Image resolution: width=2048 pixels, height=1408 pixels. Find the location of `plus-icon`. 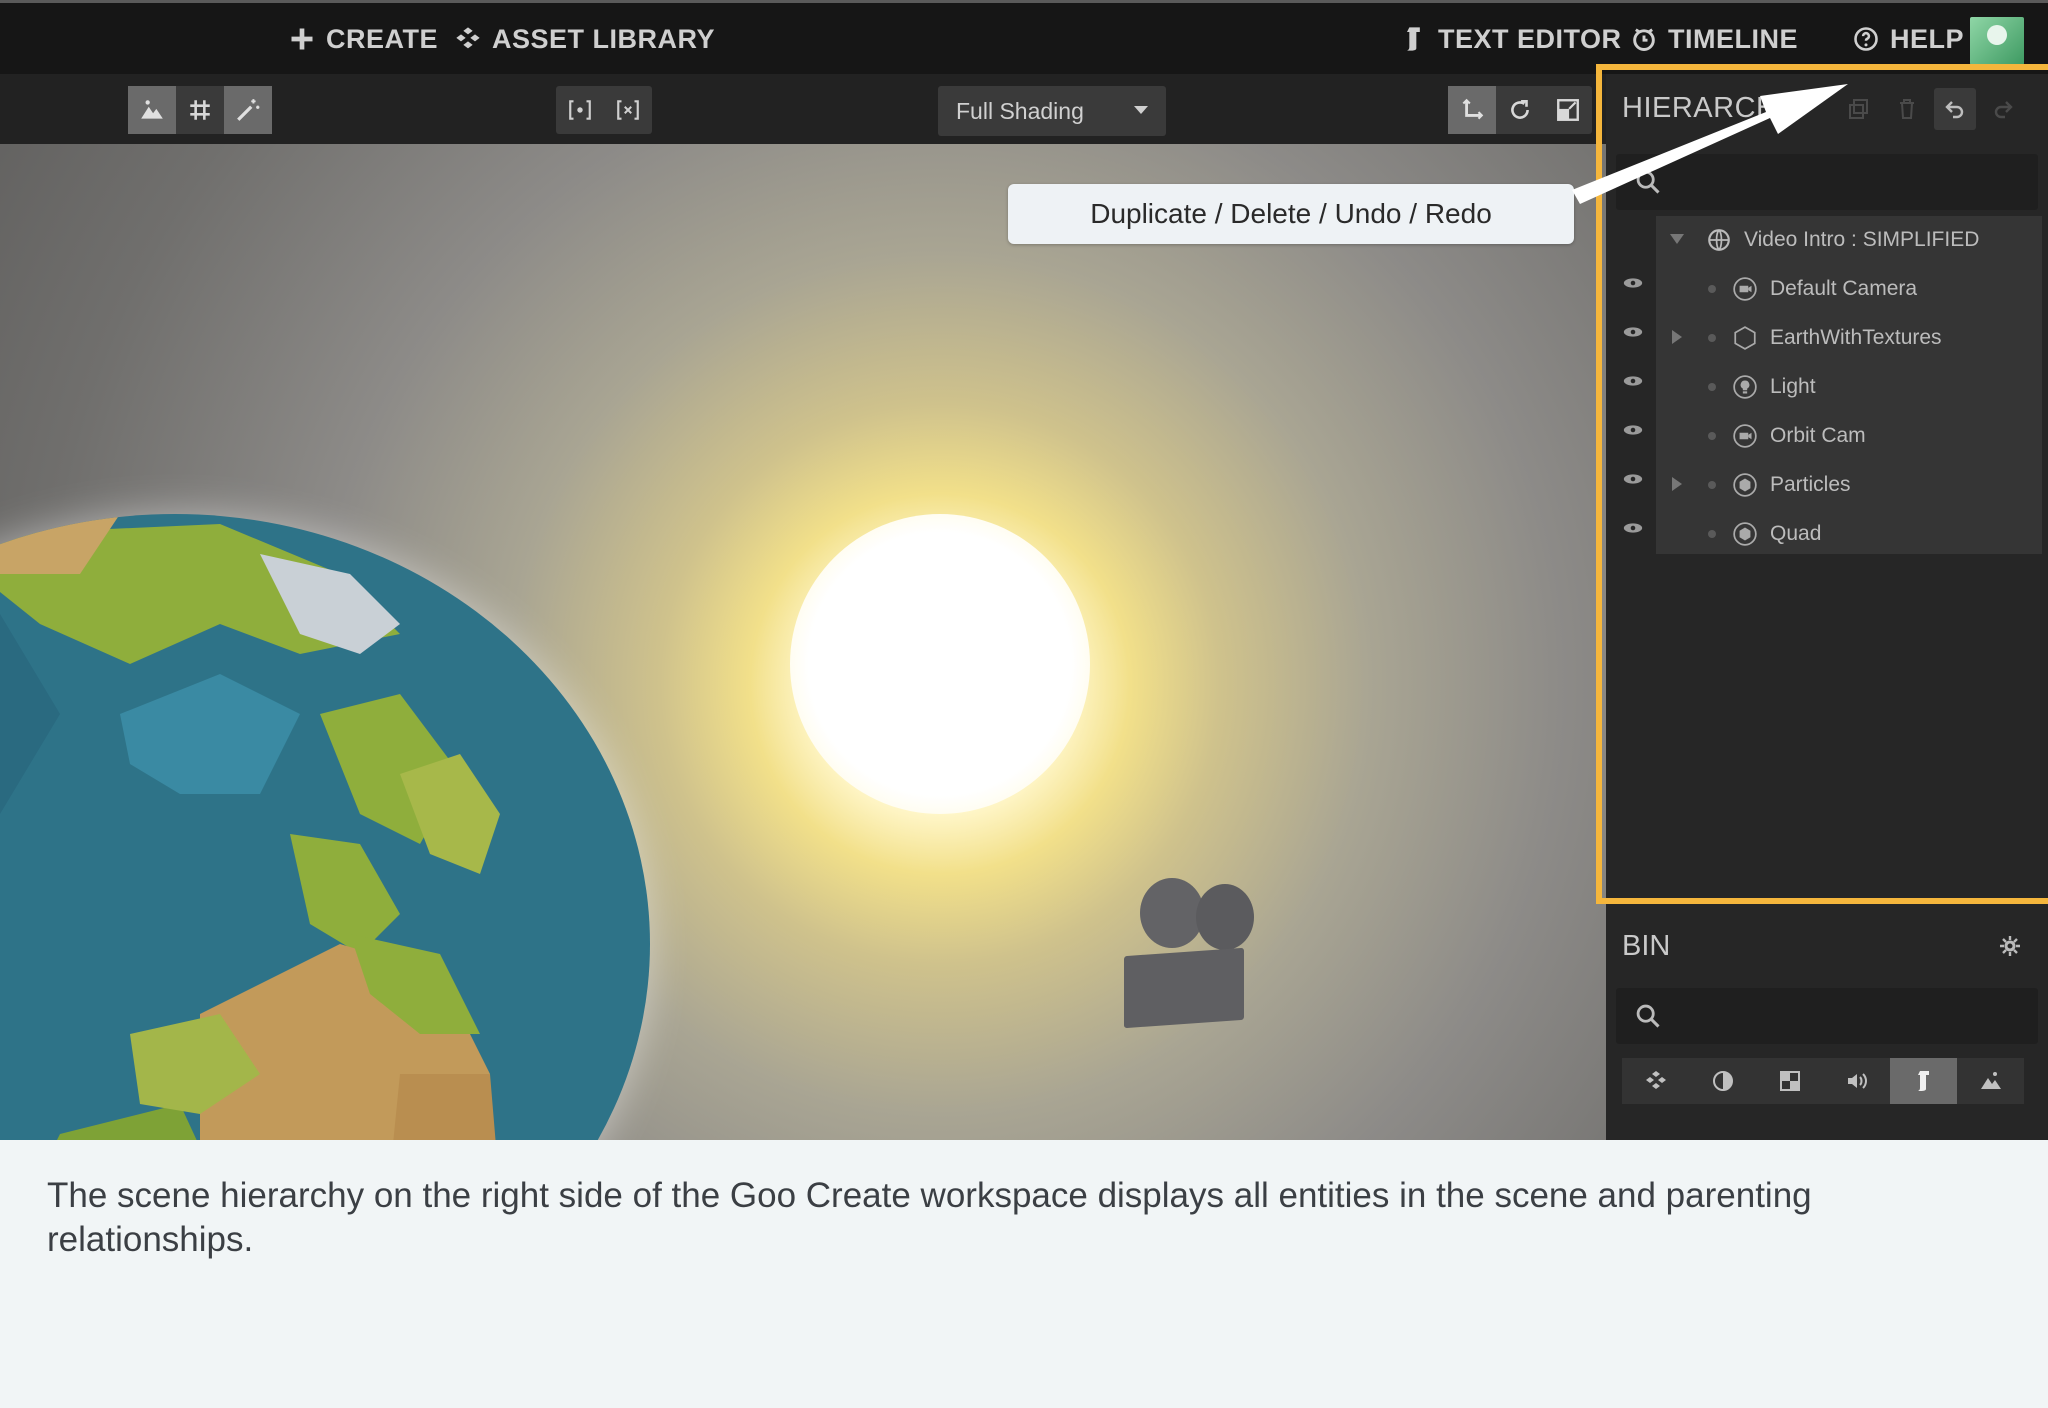

plus-icon is located at coordinates (302, 39).